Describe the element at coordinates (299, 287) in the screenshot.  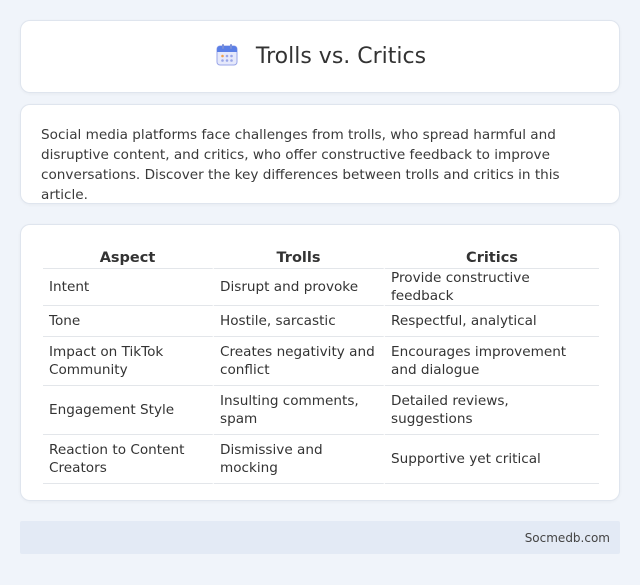
I see `table-cell: Disrupt and provoke` at that location.